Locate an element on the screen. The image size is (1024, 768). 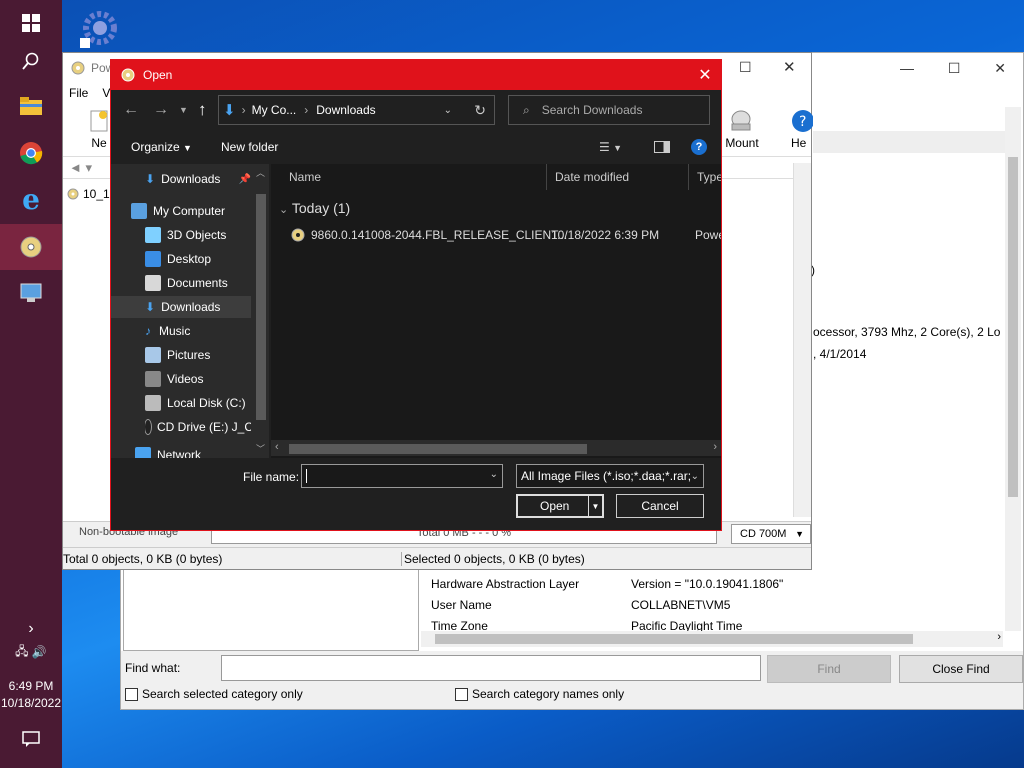
right-scrollbar is located at coordinates (802, 340).